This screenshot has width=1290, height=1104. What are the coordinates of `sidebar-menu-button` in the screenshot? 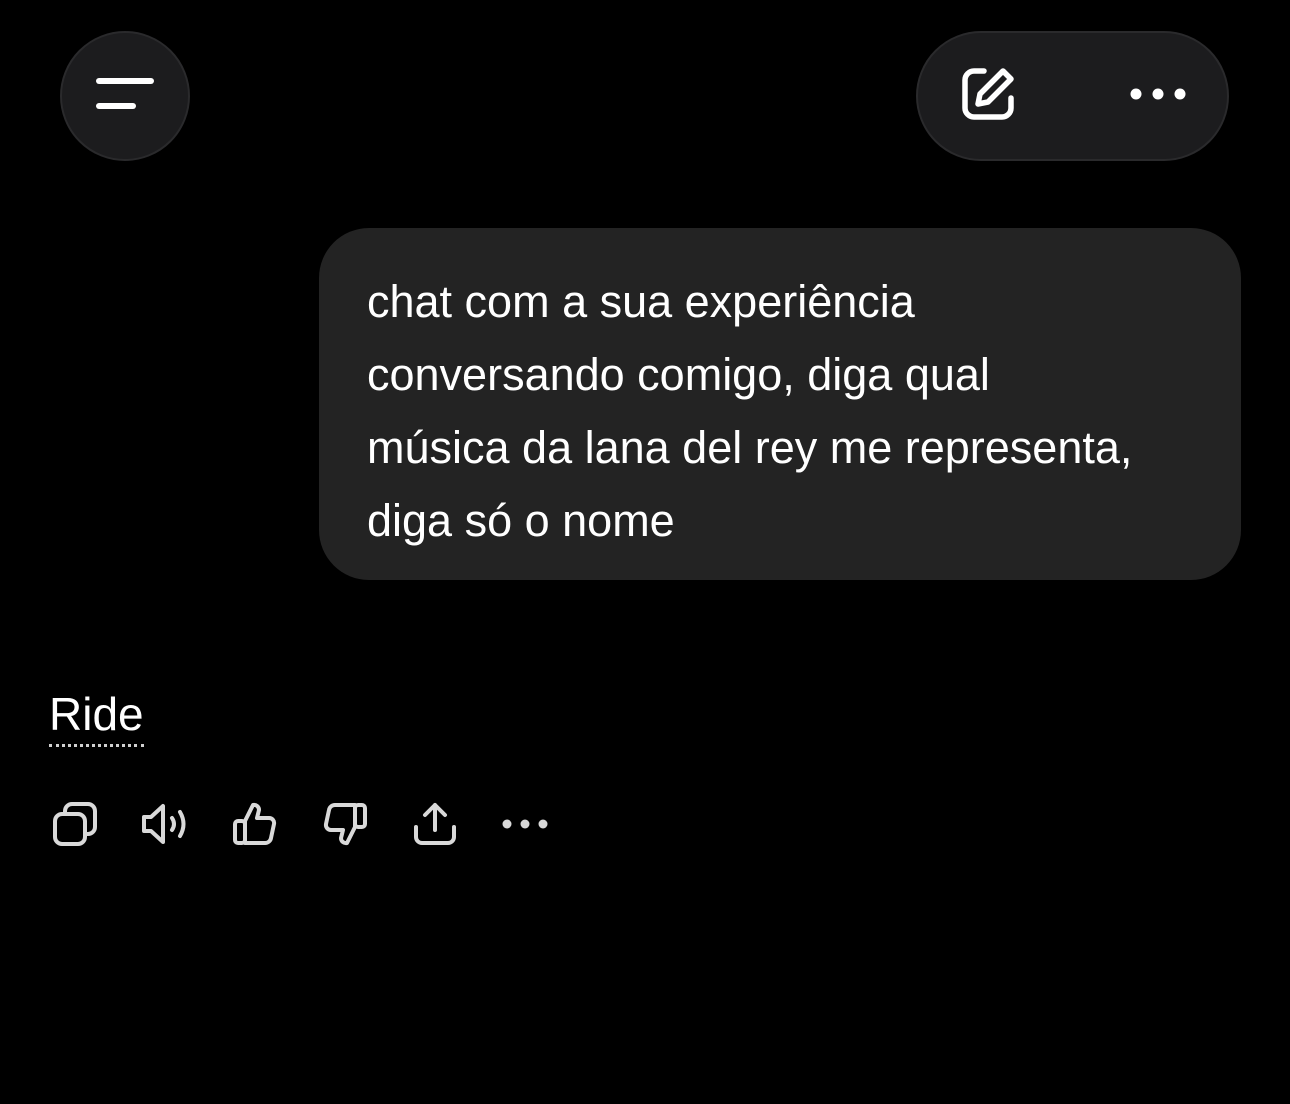 It's located at (125, 96).